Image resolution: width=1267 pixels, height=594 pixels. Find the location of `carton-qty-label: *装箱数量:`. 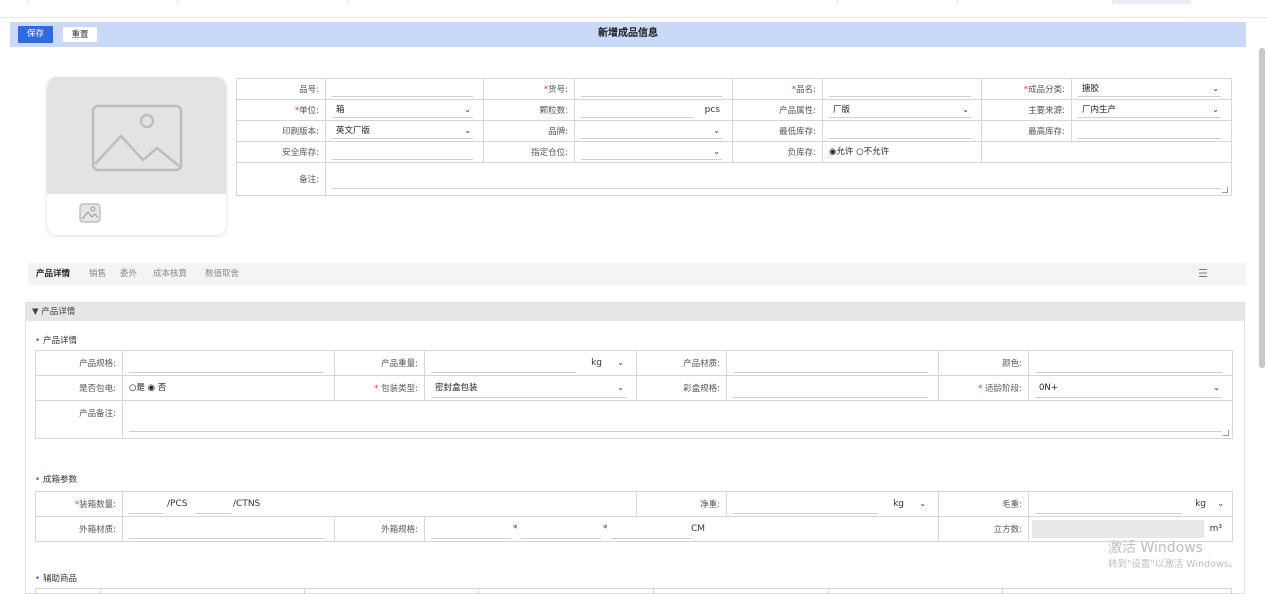

carton-qty-label: *装箱数量: is located at coordinates (79, 504).